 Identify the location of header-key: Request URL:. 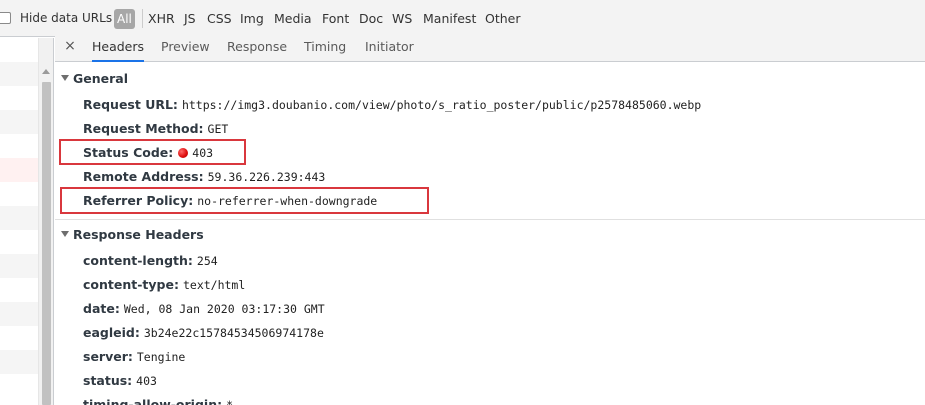
(130, 104).